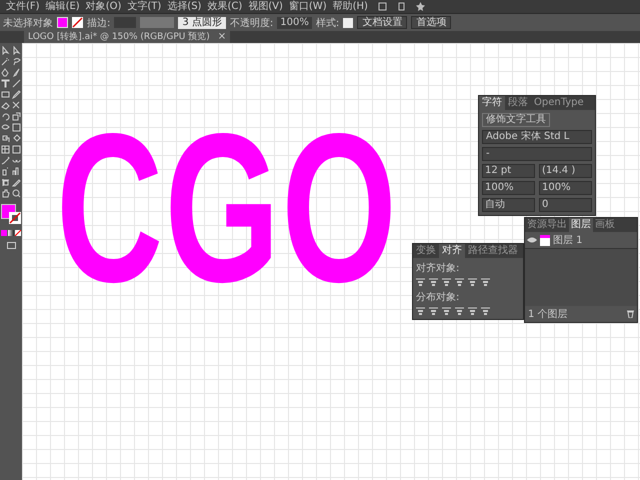 Image resolution: width=640 pixels, height=480 pixels. Describe the element at coordinates (537, 154) in the screenshot. I see `font-style-dropdown: -` at that location.